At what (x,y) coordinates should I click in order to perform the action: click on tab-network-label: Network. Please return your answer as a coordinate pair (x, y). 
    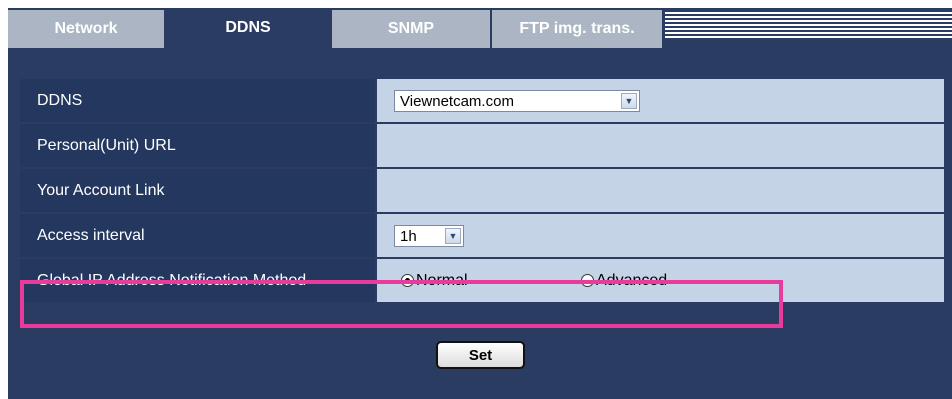
    Looking at the image, I should click on (86, 28).